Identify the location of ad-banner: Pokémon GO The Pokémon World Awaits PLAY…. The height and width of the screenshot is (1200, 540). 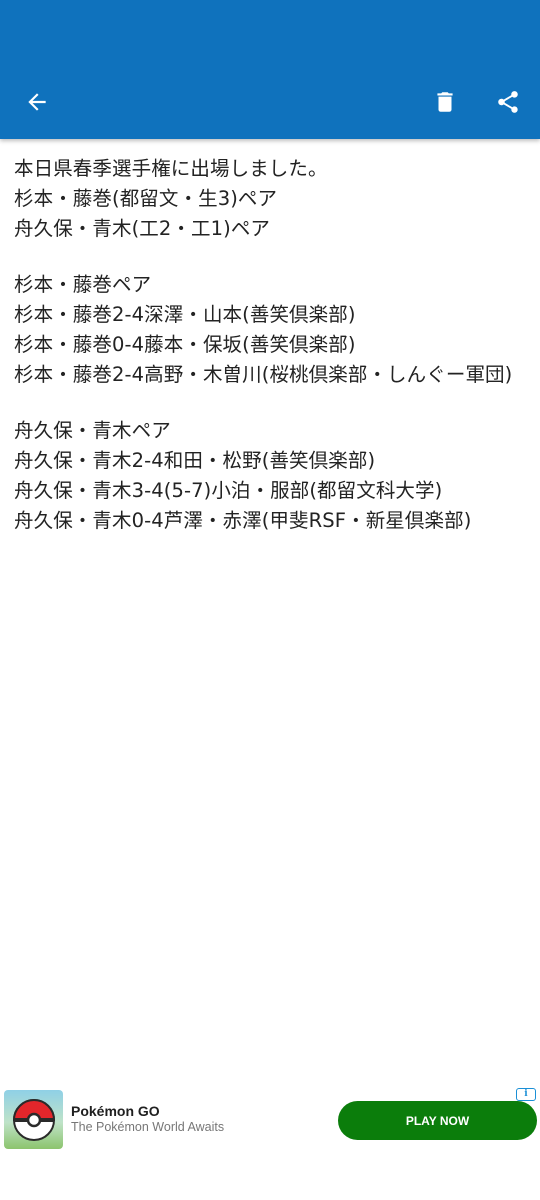
(270, 1144).